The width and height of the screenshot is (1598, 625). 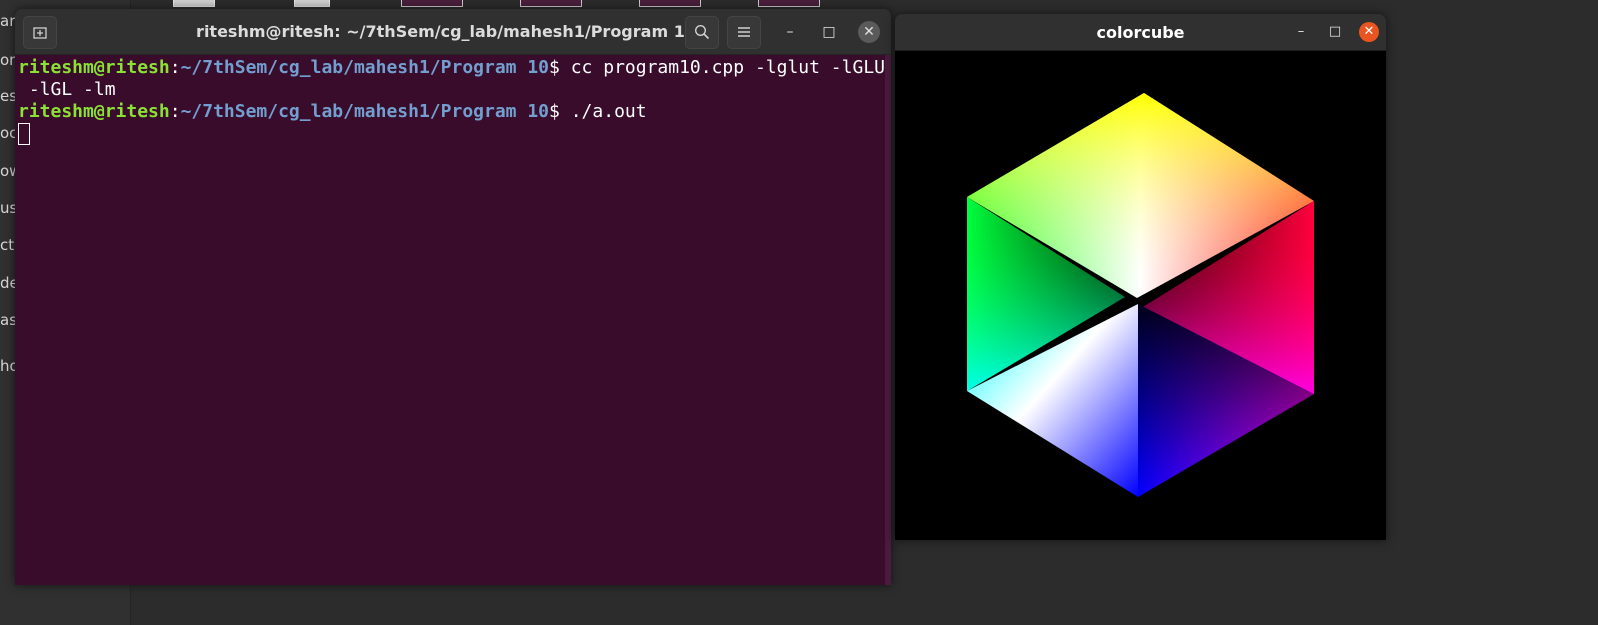 I want to click on search-icon, so click(x=702, y=32).